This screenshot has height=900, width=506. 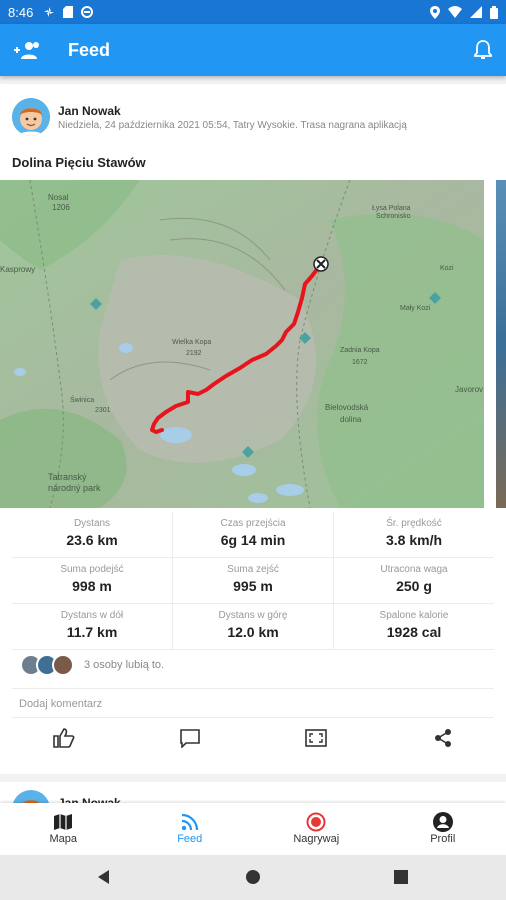 What do you see at coordinates (89, 49) in the screenshot?
I see `page-title: Feed` at bounding box center [89, 49].